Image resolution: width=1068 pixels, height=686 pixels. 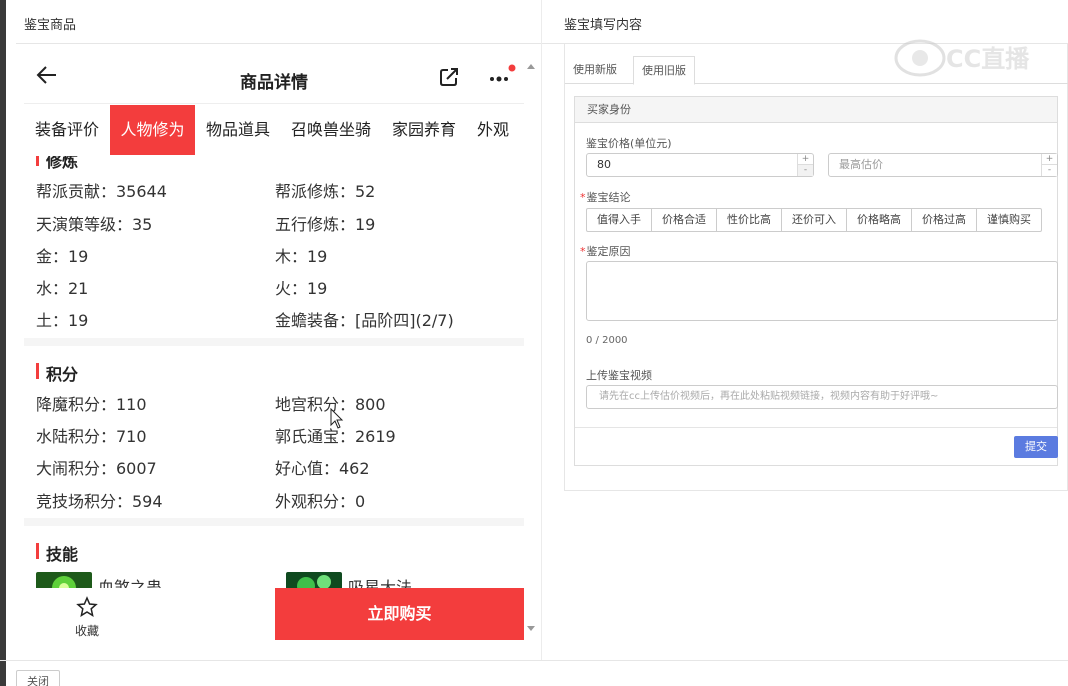 I want to click on conclusion-options: 值得入手 价格合适 性价比高 还价可入 价格略高 价格过高 谨慎购买, so click(x=814, y=220).